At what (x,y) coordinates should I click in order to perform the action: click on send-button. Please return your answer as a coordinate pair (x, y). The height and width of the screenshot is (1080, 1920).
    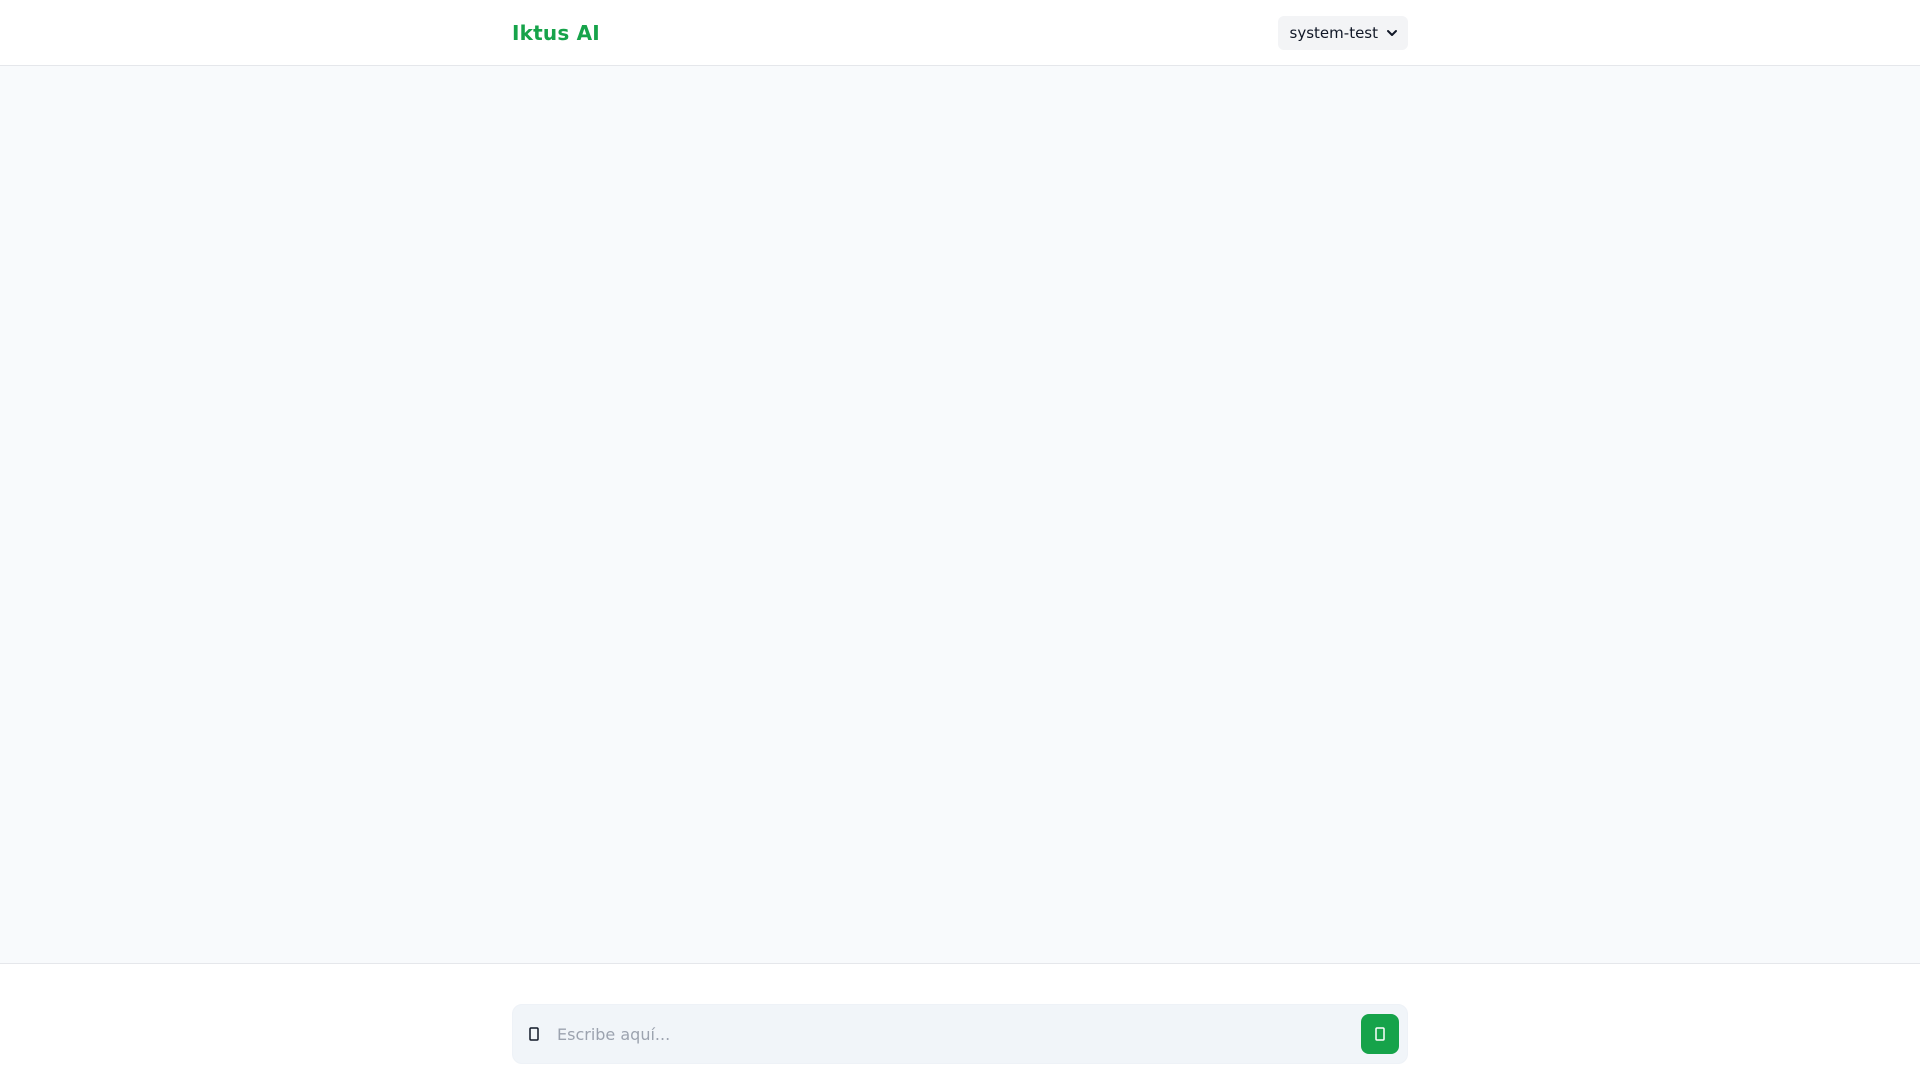
    Looking at the image, I should click on (1380, 1034).